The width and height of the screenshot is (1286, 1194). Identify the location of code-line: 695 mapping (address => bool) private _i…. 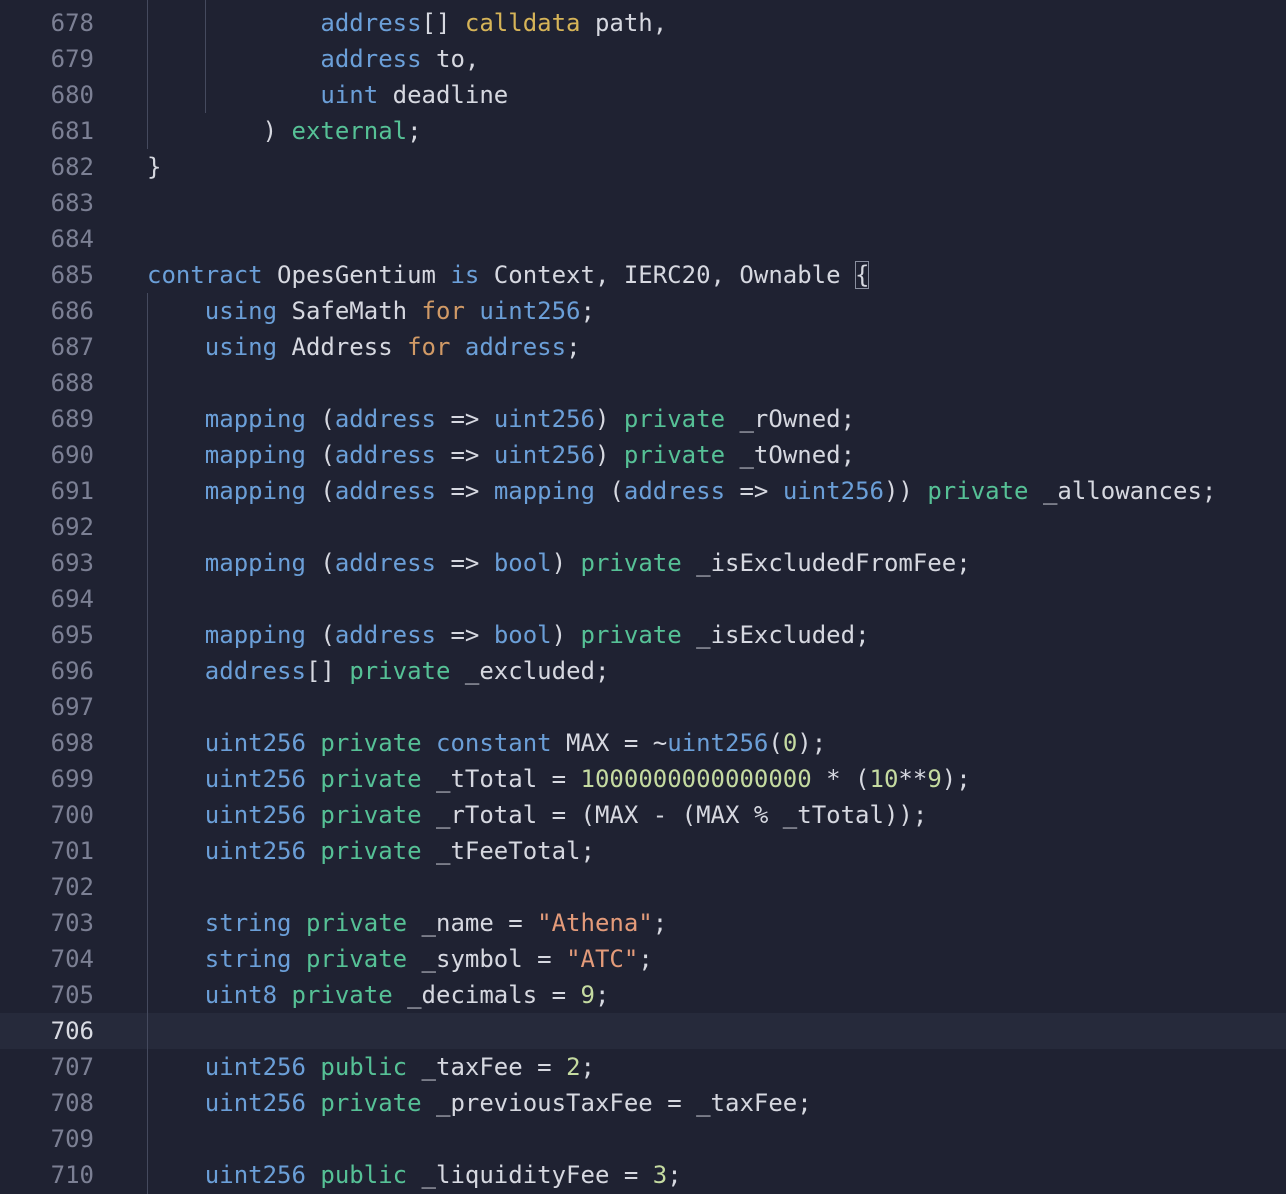
(643, 635).